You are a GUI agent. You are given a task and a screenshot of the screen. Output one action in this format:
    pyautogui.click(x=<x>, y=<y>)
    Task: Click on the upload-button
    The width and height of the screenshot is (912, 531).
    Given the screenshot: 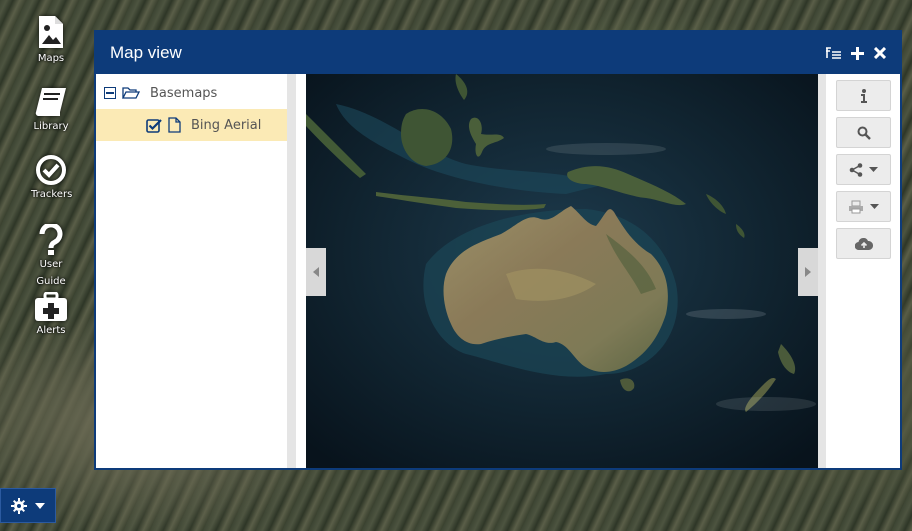 What is the action you would take?
    pyautogui.click(x=863, y=243)
    